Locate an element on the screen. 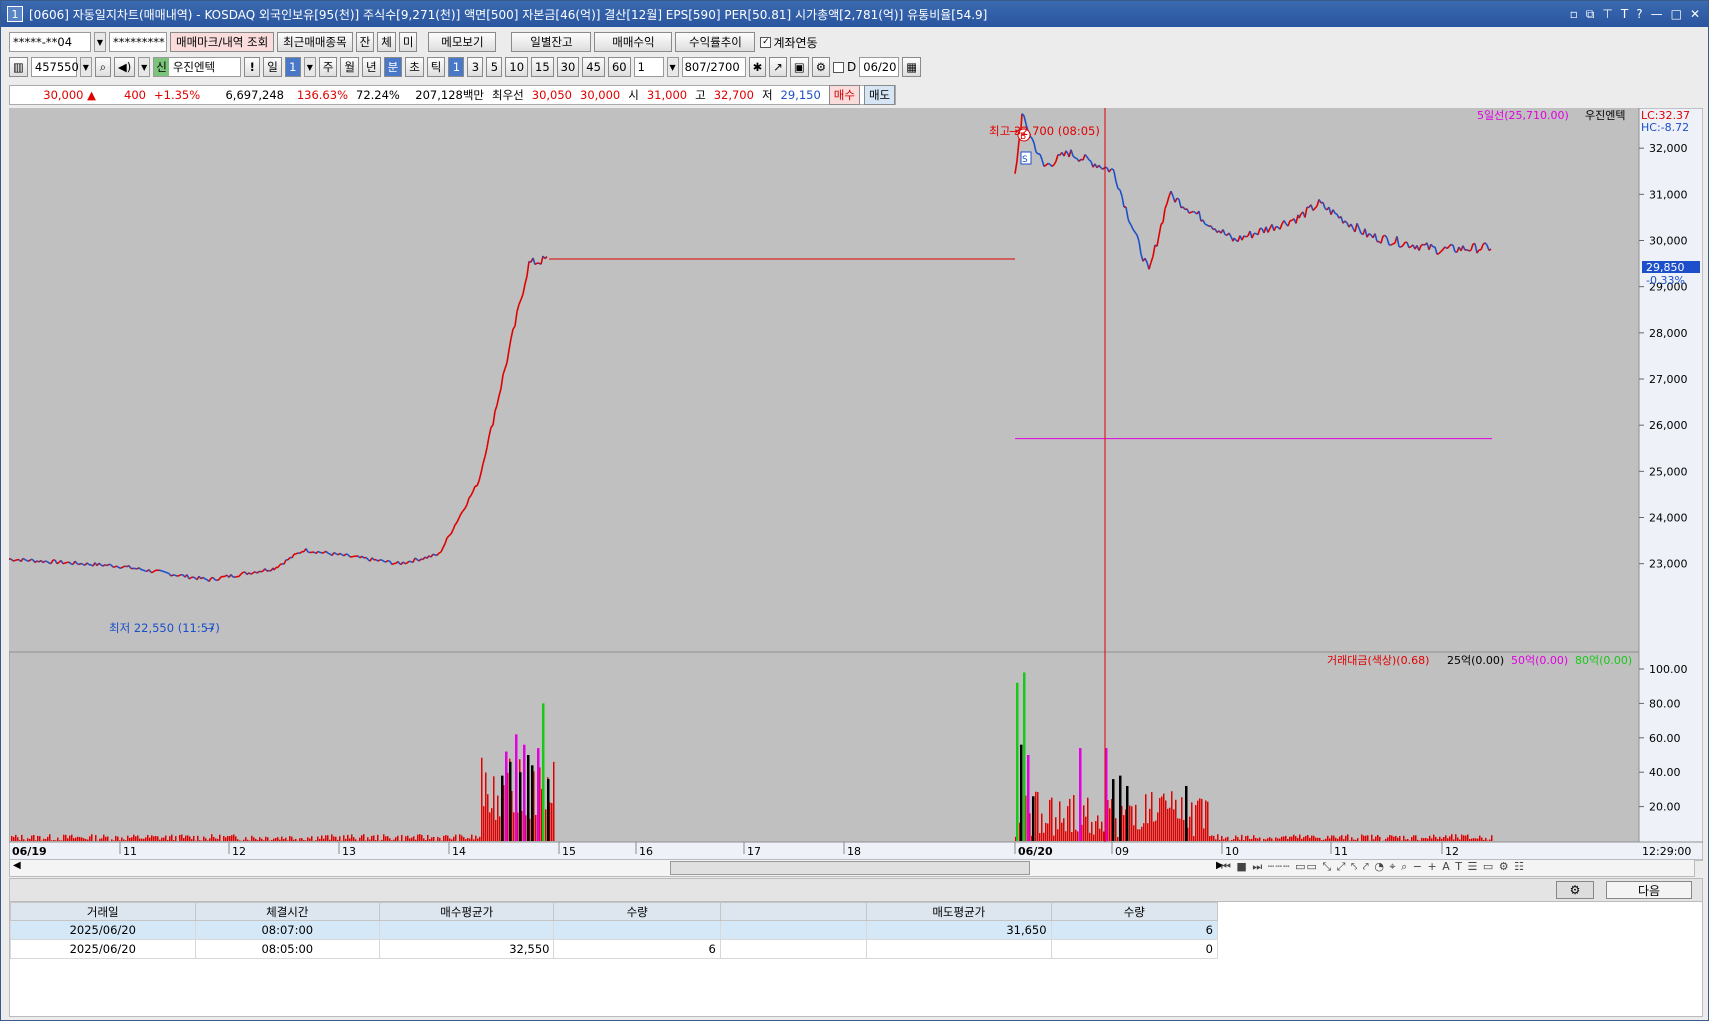  minute-5-button: 5 is located at coordinates (494, 67).